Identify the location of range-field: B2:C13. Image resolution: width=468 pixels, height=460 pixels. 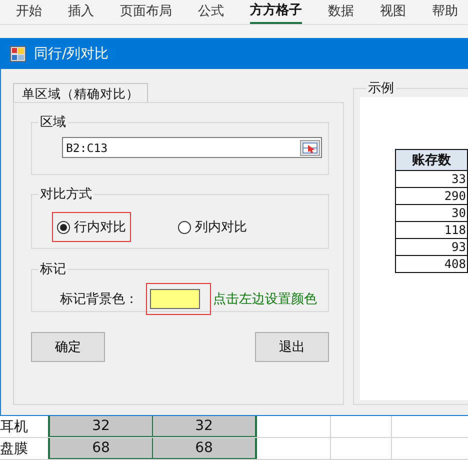
(192, 147).